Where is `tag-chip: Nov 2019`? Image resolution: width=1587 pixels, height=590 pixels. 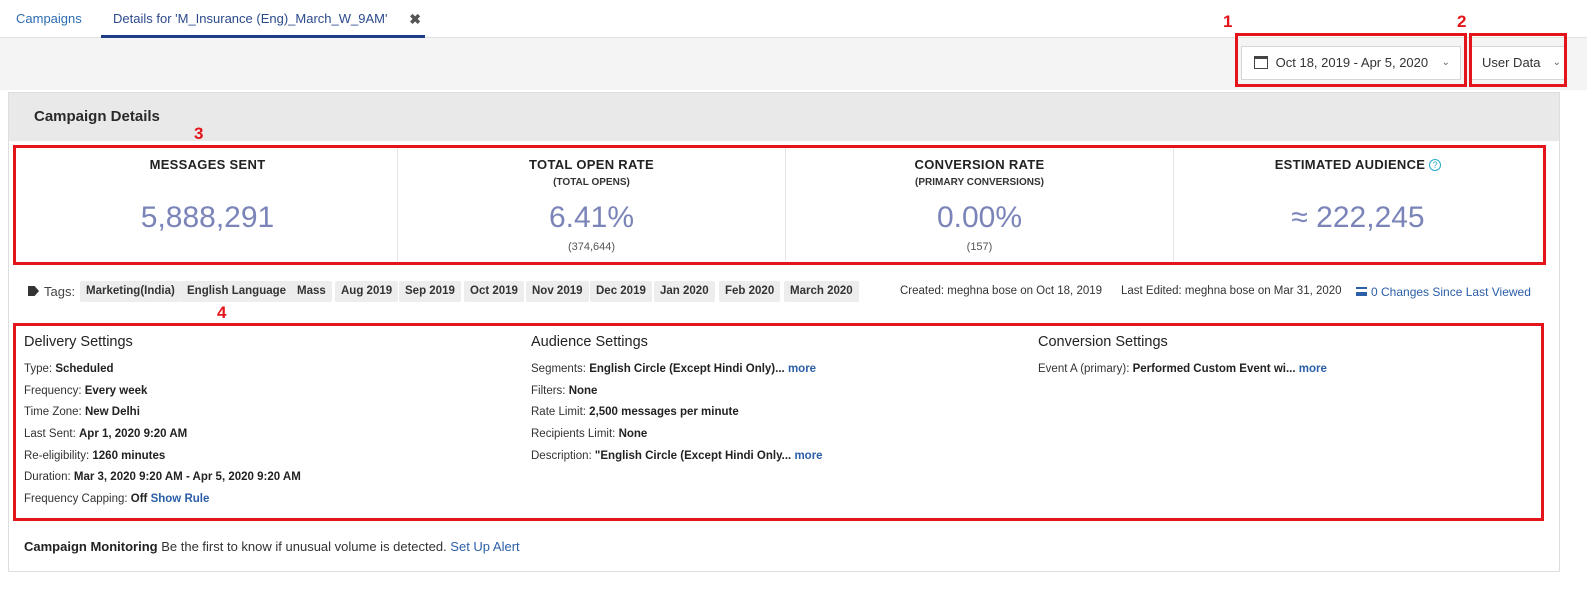 tag-chip: Nov 2019 is located at coordinates (557, 291).